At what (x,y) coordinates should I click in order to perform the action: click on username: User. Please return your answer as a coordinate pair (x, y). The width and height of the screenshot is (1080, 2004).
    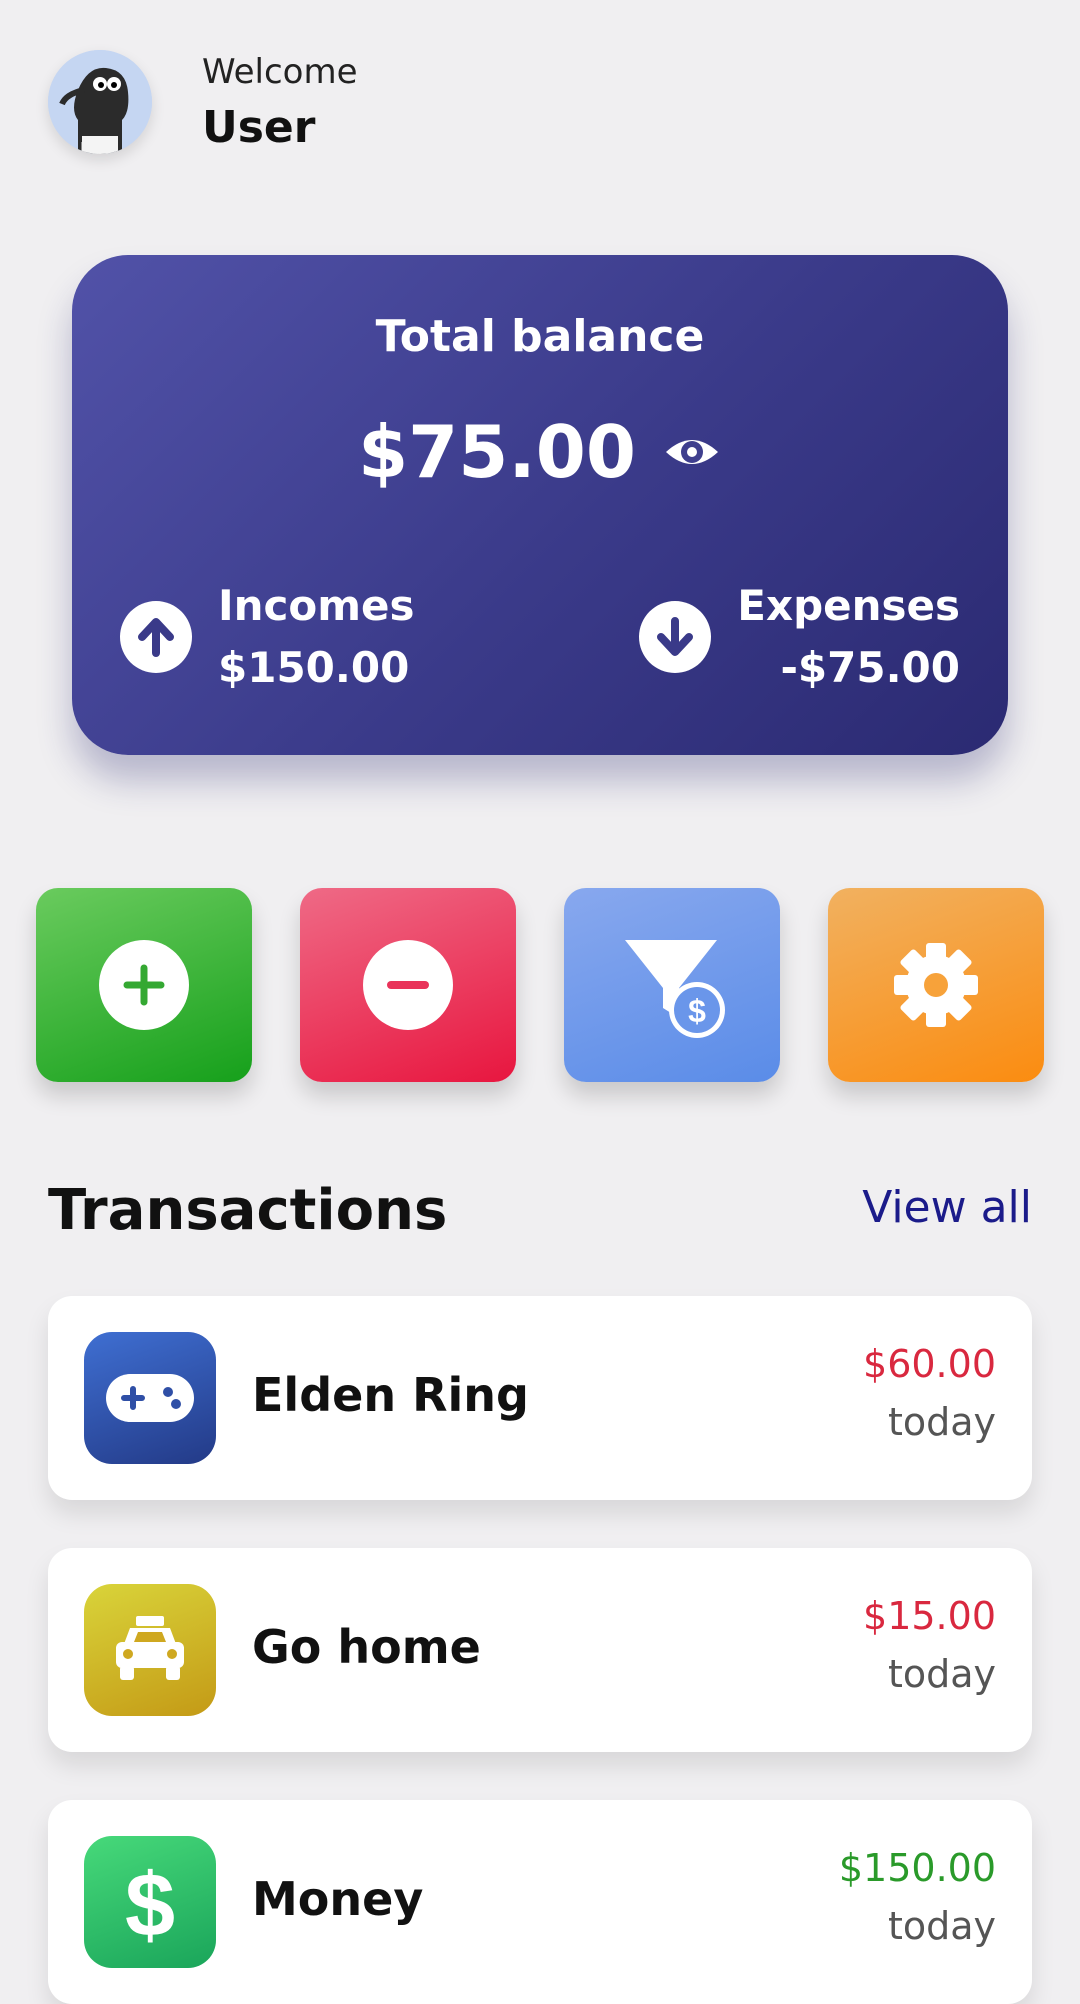
    Looking at the image, I should click on (259, 127).